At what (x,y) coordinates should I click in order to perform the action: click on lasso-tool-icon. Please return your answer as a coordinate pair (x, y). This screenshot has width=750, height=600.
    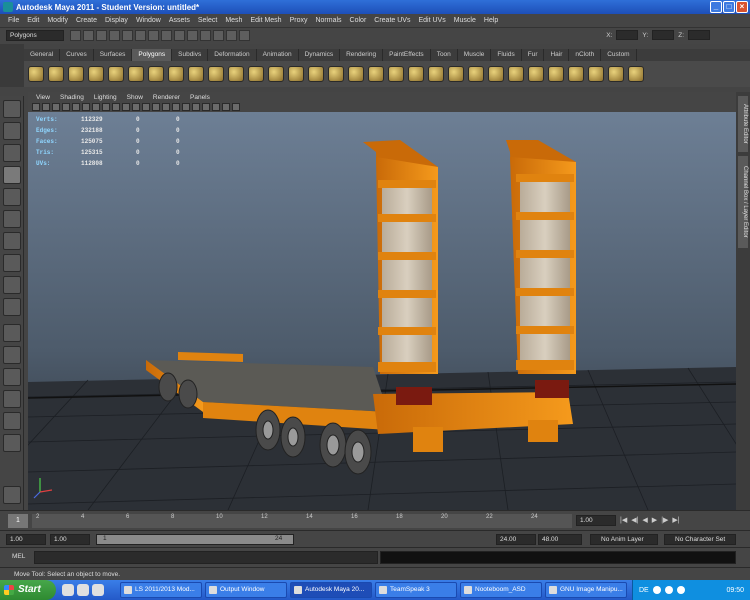
    Looking at the image, I should click on (12, 131).